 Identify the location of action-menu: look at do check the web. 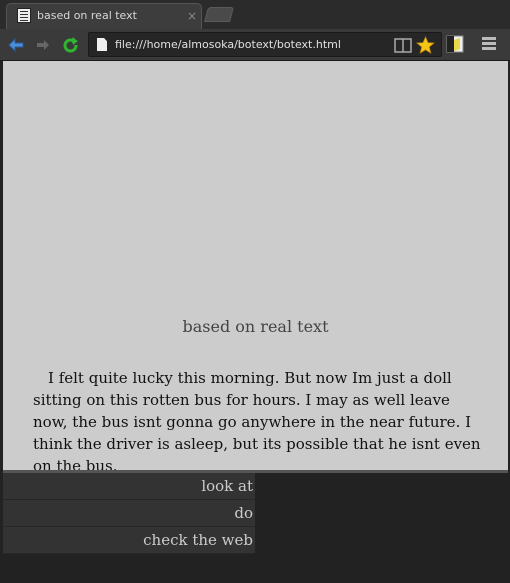
(129, 513).